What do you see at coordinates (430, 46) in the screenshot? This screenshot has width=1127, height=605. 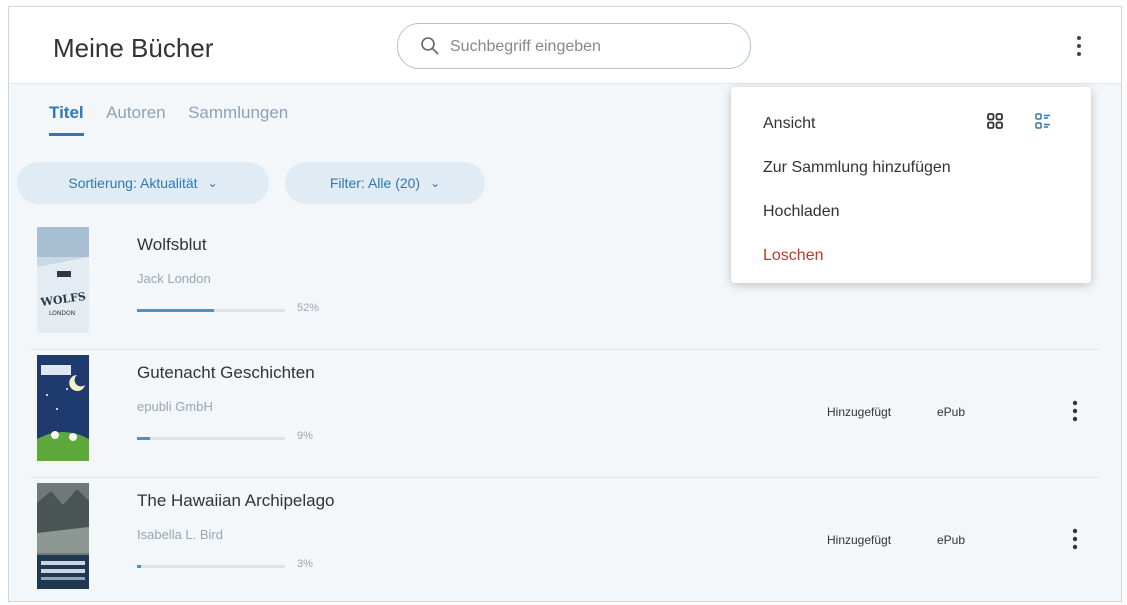 I see `search-icon` at bounding box center [430, 46].